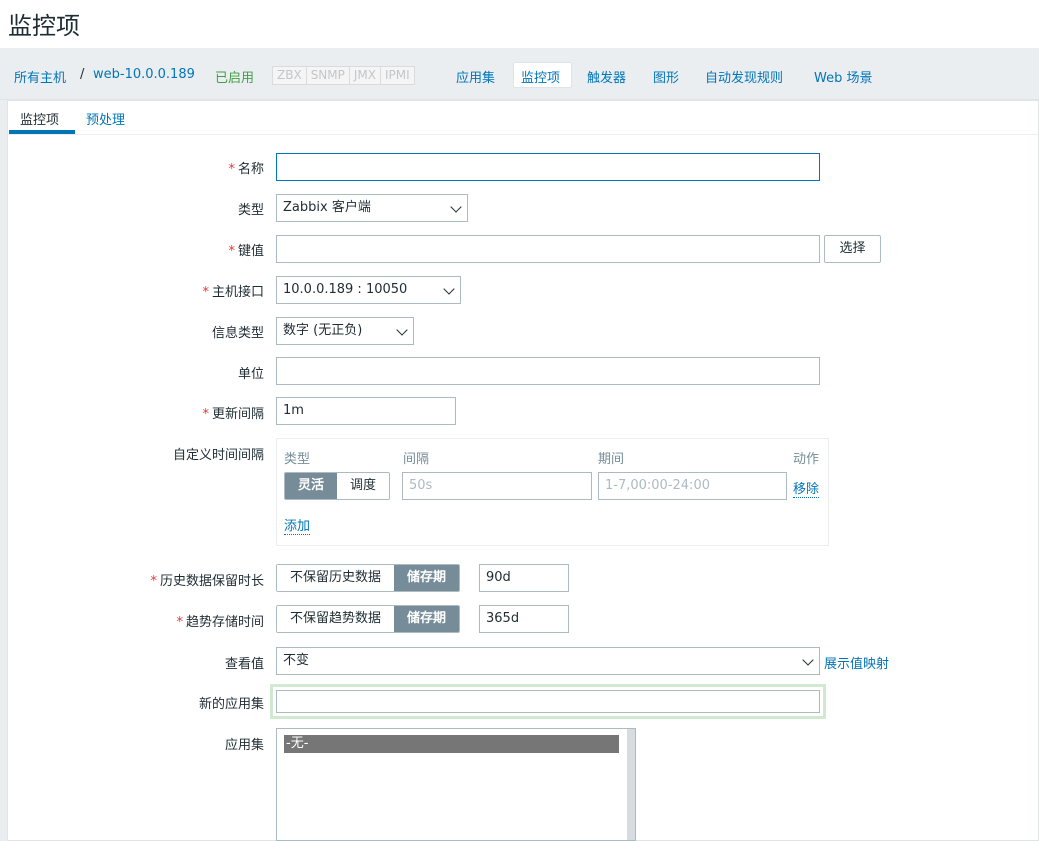  Describe the element at coordinates (548, 661) in the screenshot. I see `show-value-select: 不变` at that location.